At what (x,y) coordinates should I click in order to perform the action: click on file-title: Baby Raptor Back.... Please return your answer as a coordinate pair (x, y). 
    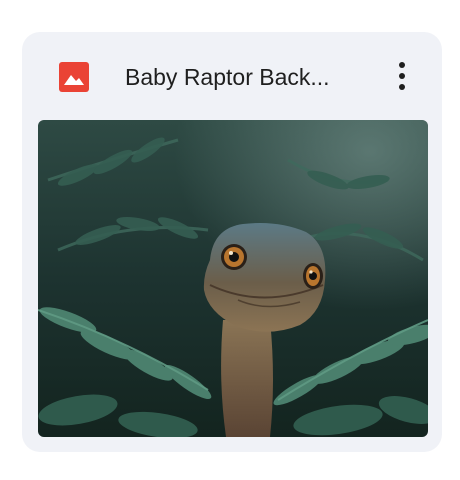
    Looking at the image, I should click on (227, 77).